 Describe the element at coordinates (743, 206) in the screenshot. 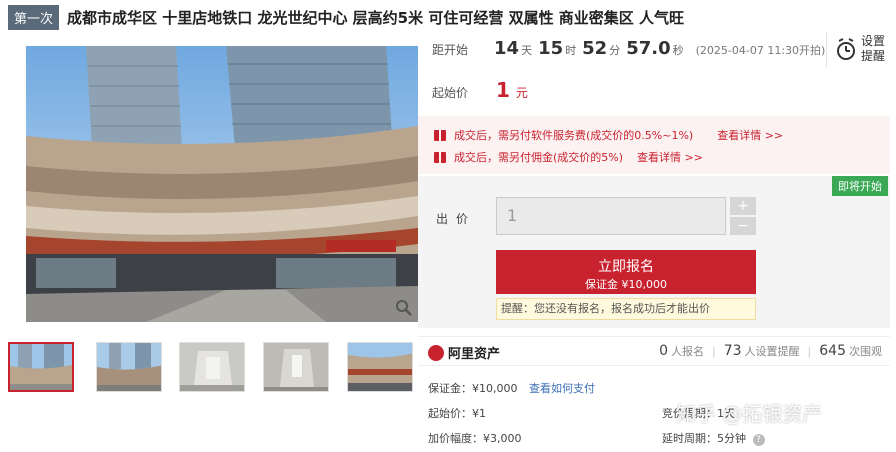

I see `bid-increase-button: +` at that location.